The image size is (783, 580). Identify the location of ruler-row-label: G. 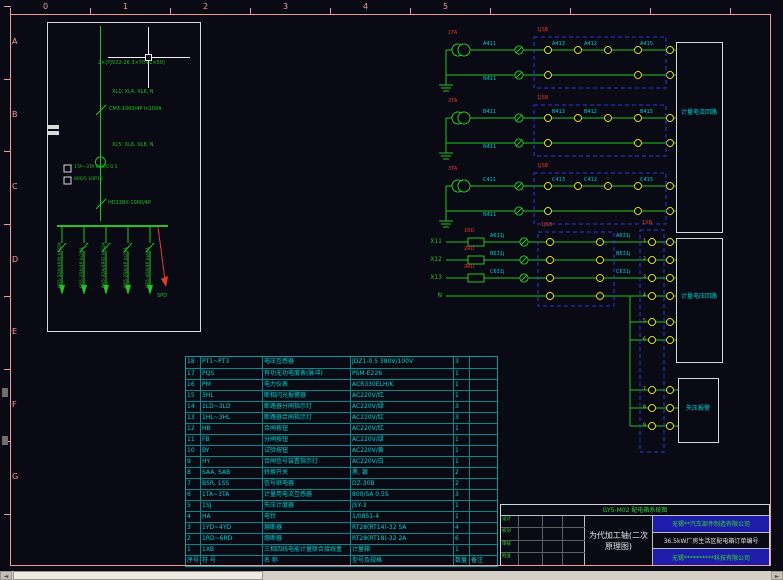
(15, 476).